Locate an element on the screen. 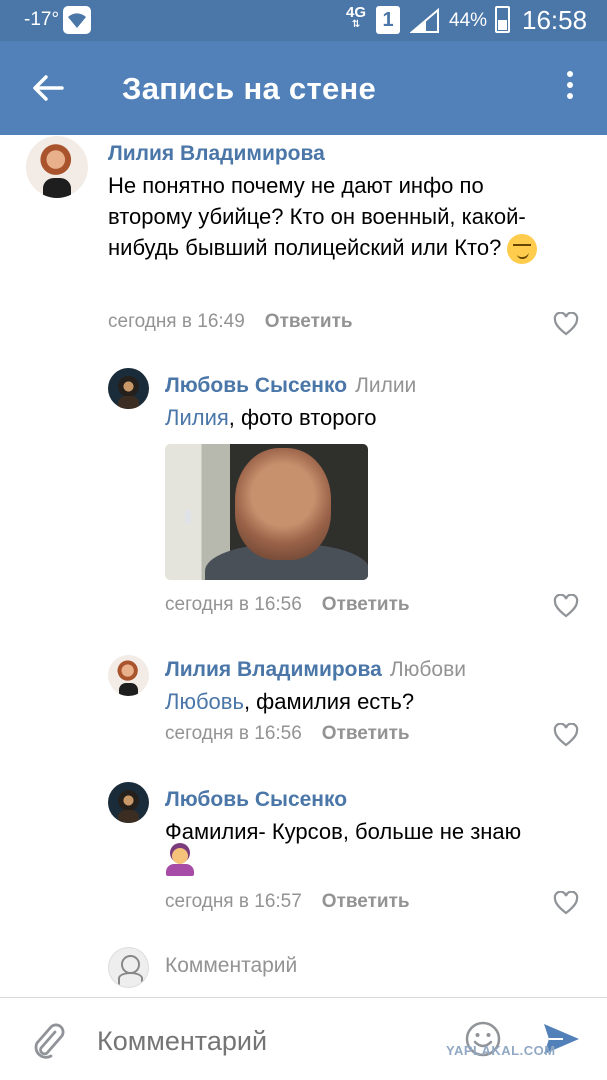  mention-link: Любовь is located at coordinates (204, 701).